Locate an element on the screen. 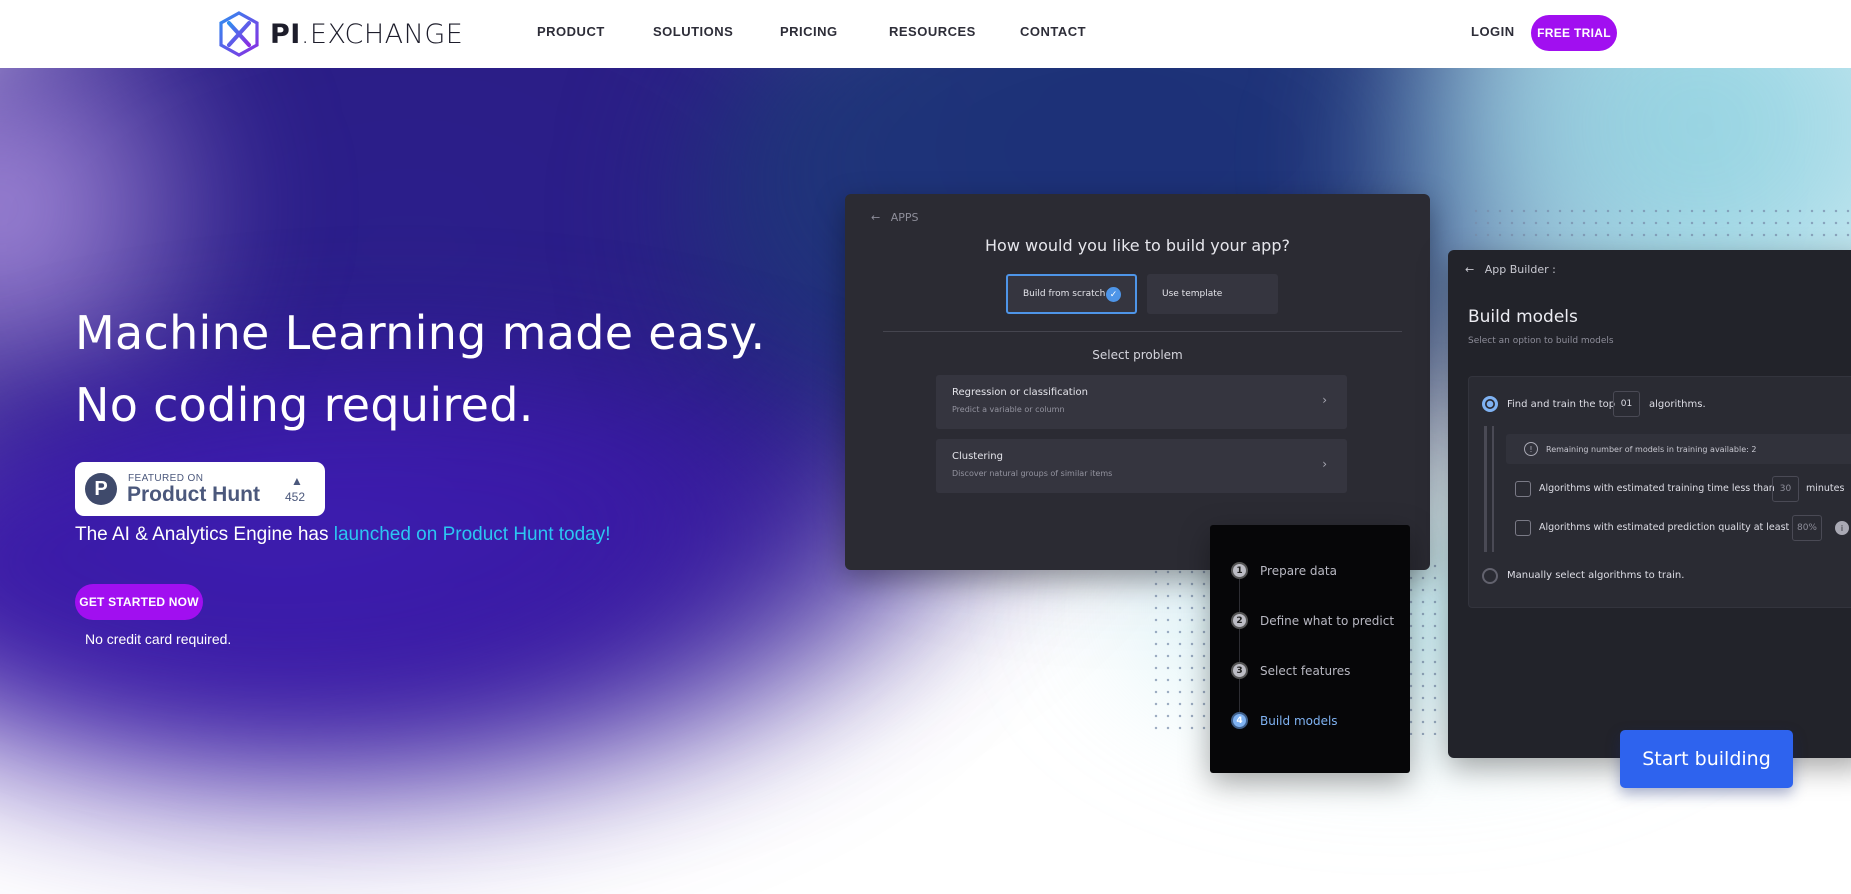 The height and width of the screenshot is (894, 1851). product-hunt-name: Product Hunt is located at coordinates (193, 494).